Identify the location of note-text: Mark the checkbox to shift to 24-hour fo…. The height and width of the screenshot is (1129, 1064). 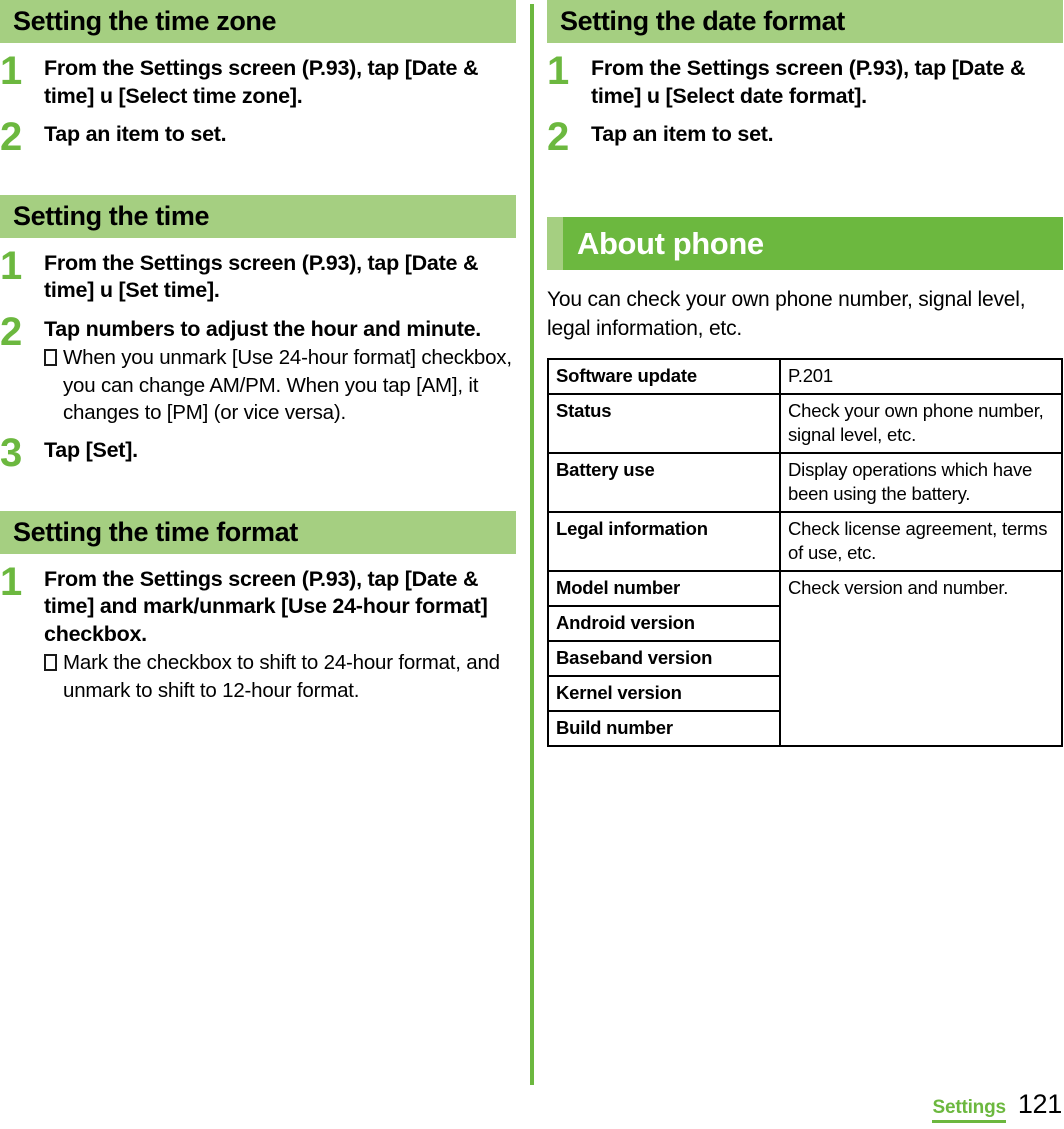
(281, 676).